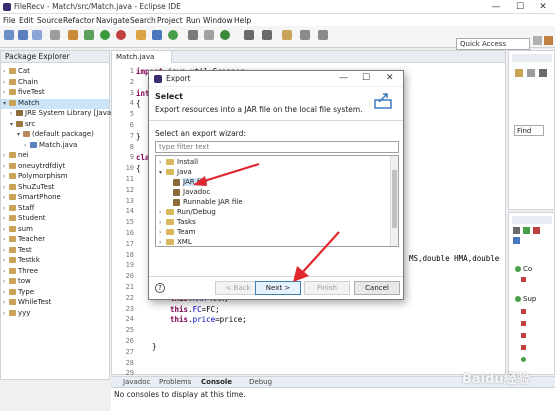 Image resolution: width=555 pixels, height=411 pixels. Describe the element at coordinates (72, 113) in the screenshot. I see `tree-item-label: JRE System Library [JavaSE` at that location.